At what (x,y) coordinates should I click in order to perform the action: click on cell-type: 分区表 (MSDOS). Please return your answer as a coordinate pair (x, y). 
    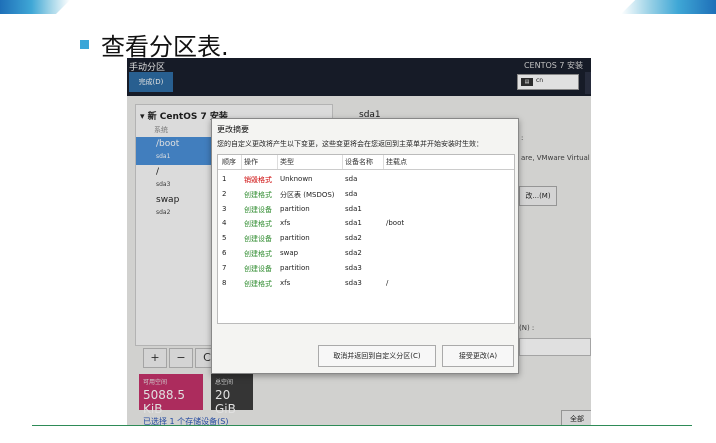
    Looking at the image, I should click on (307, 194).